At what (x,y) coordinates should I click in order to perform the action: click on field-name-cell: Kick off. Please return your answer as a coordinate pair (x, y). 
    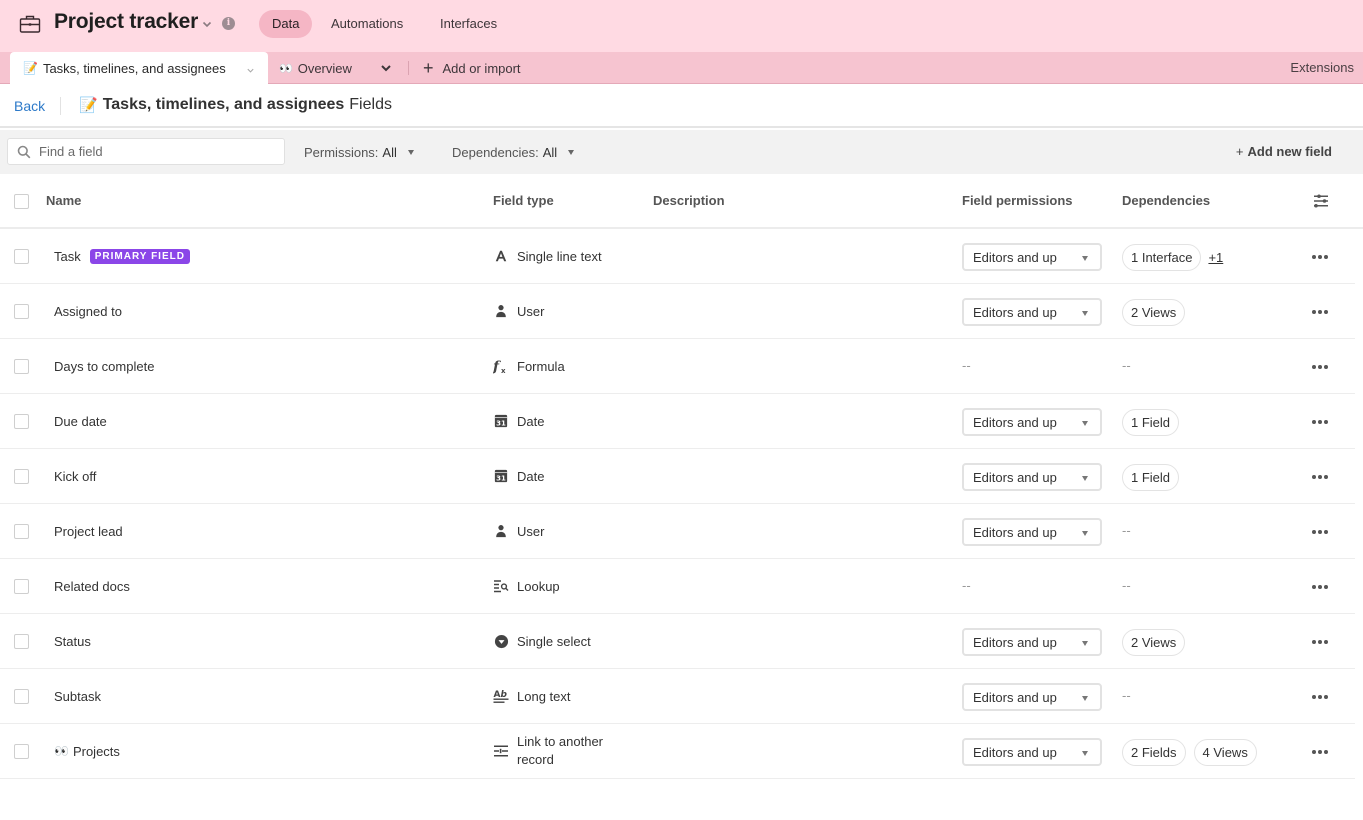
    Looking at the image, I should click on (75, 476).